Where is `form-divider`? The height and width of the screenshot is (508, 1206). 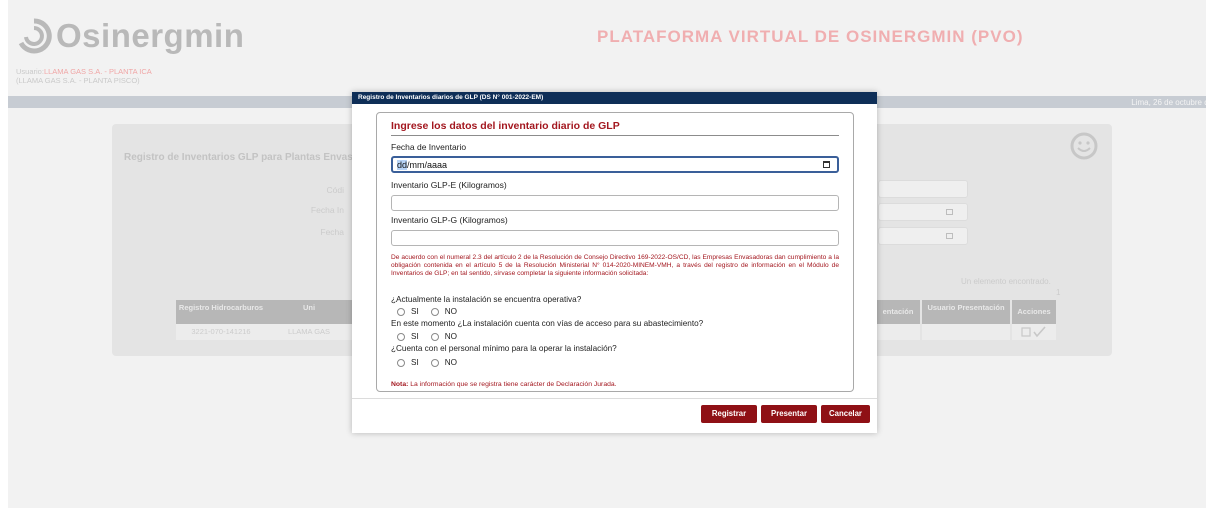
form-divider is located at coordinates (615, 135).